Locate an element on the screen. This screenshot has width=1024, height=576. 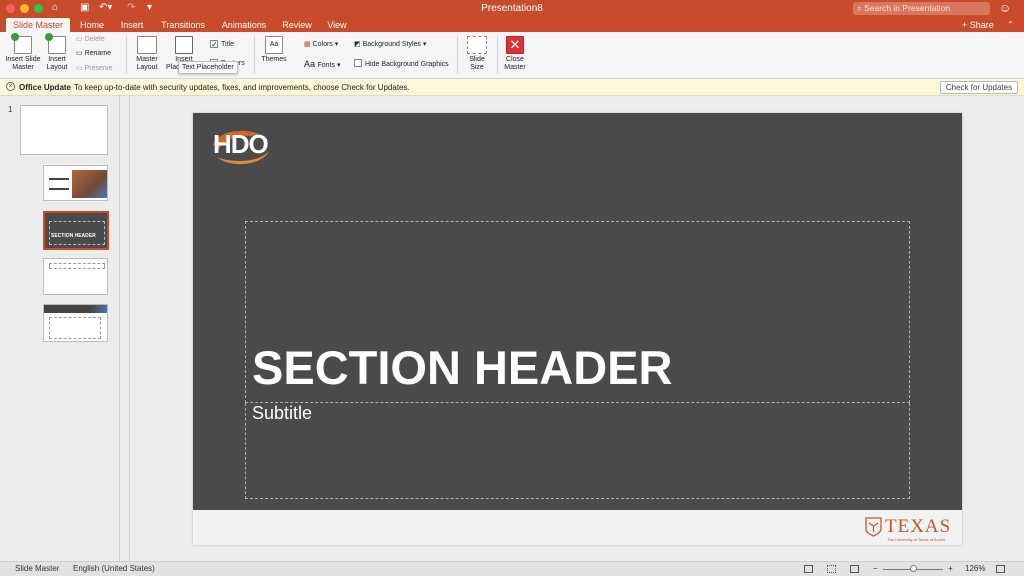
thumbnail-layout-table is located at coordinates (75, 323).